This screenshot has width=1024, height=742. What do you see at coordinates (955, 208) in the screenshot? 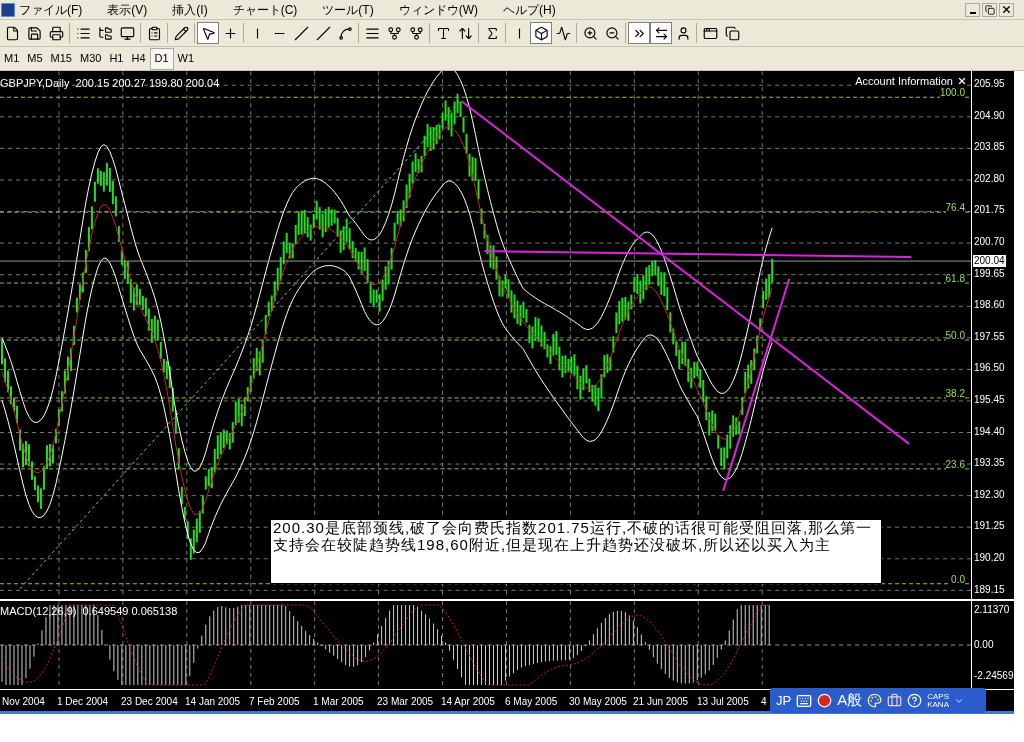
I see `fibonacci-level-label: 76.4` at bounding box center [955, 208].